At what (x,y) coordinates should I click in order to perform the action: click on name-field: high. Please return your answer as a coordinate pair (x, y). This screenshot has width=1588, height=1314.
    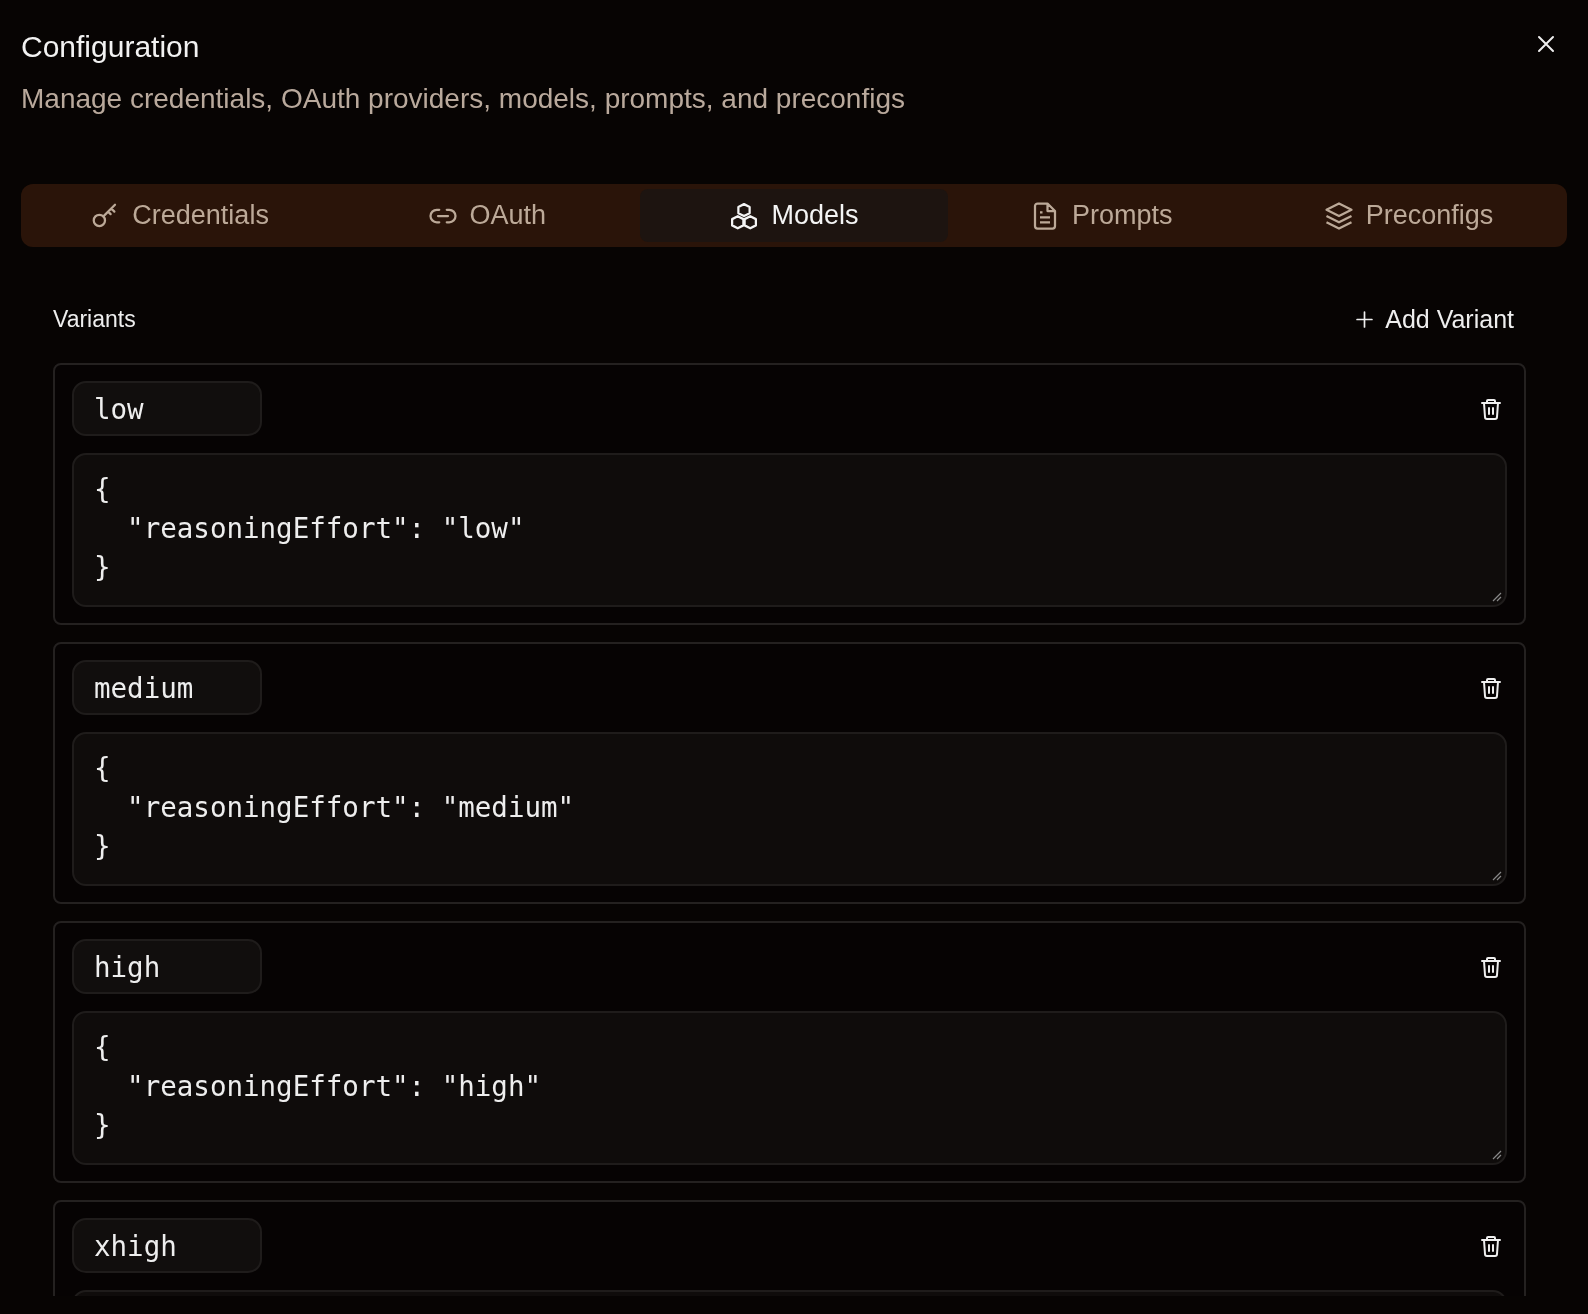
    Looking at the image, I should click on (167, 966).